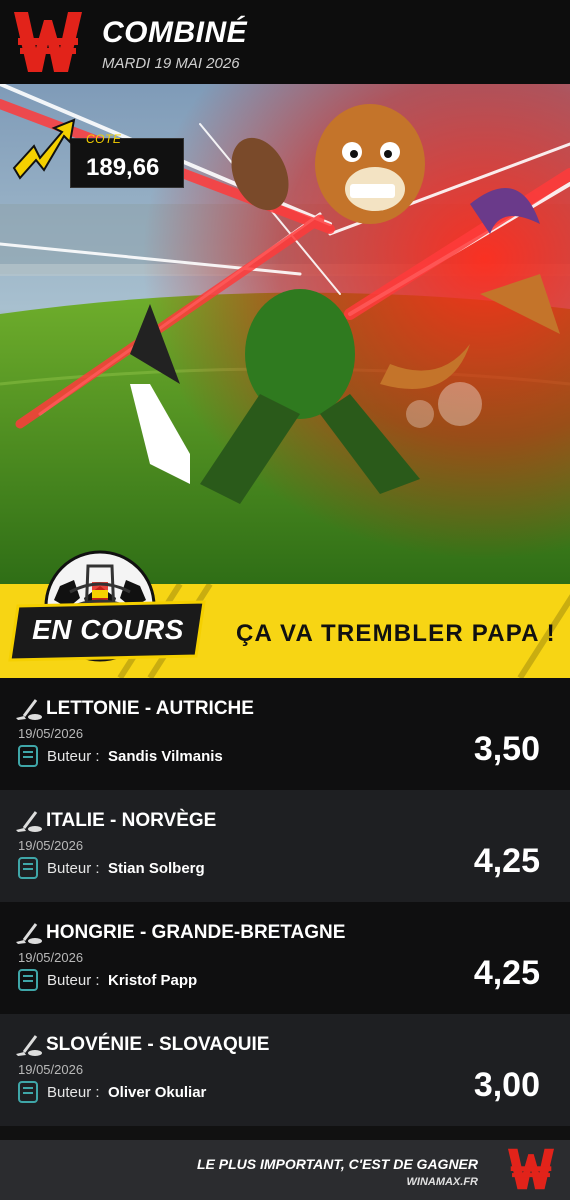  I want to click on cote-value: 189,66, so click(123, 167).